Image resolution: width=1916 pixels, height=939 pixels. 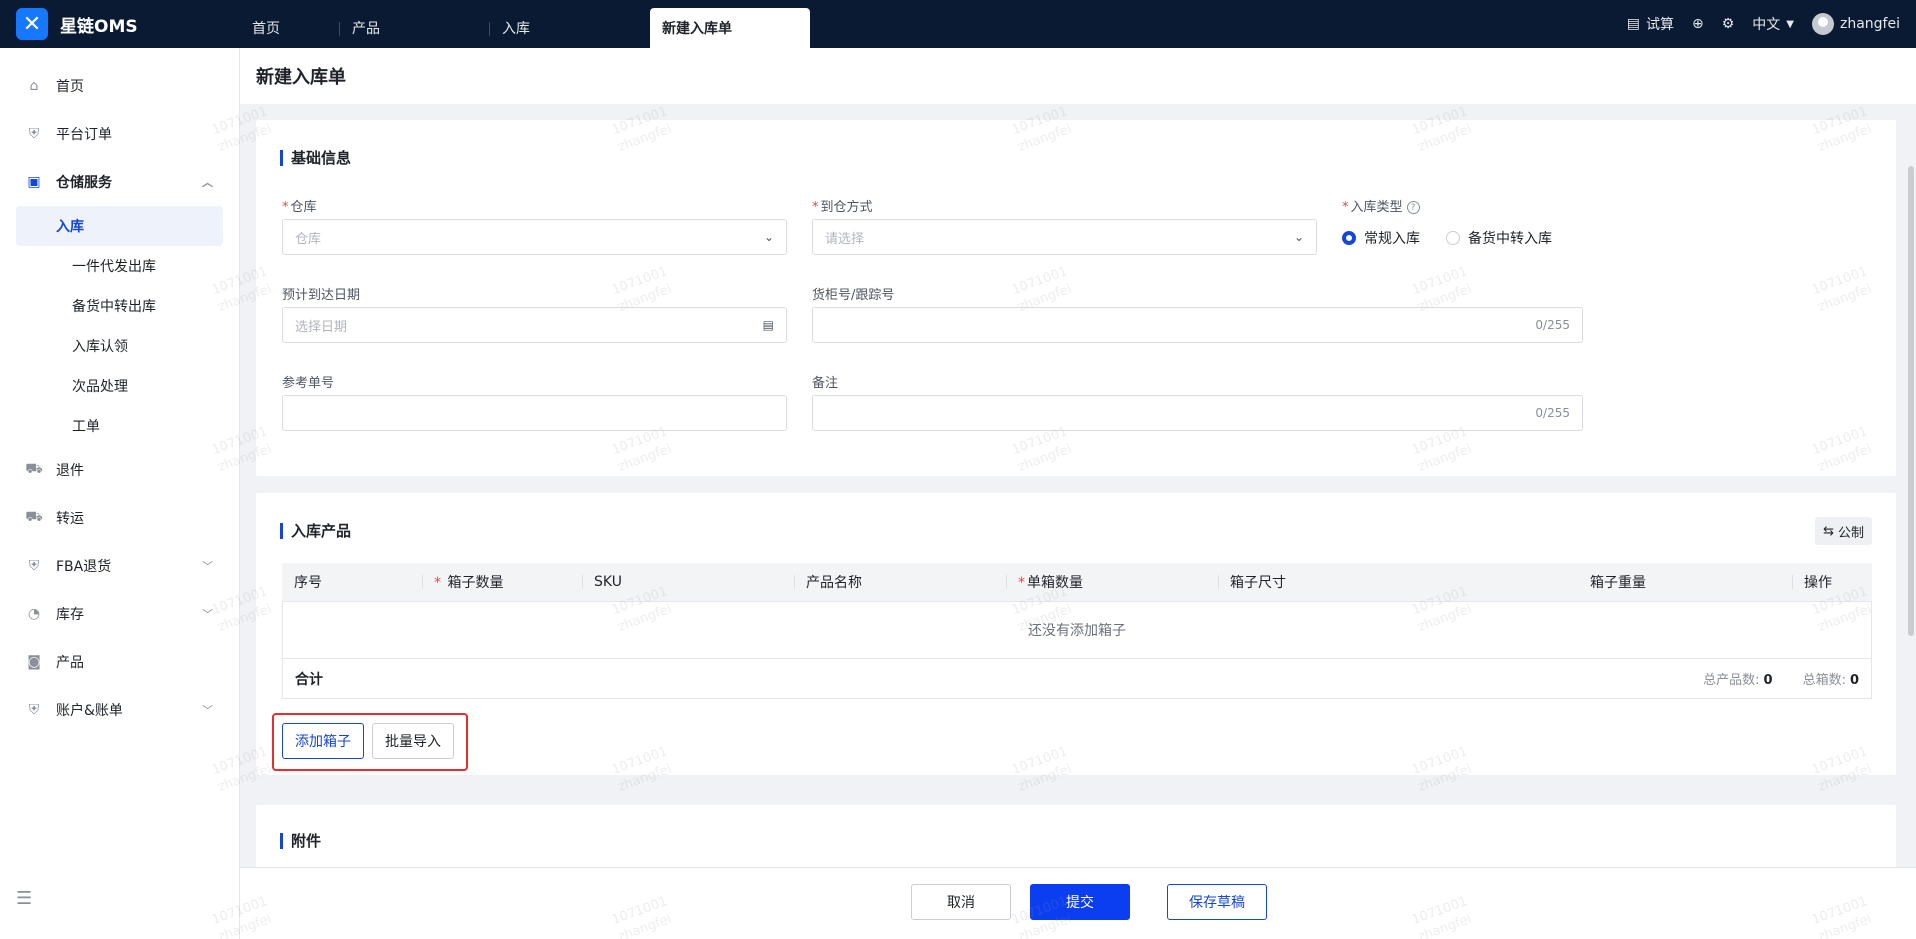 I want to click on eta-date-input: 选择日期 ▤, so click(x=534, y=325).